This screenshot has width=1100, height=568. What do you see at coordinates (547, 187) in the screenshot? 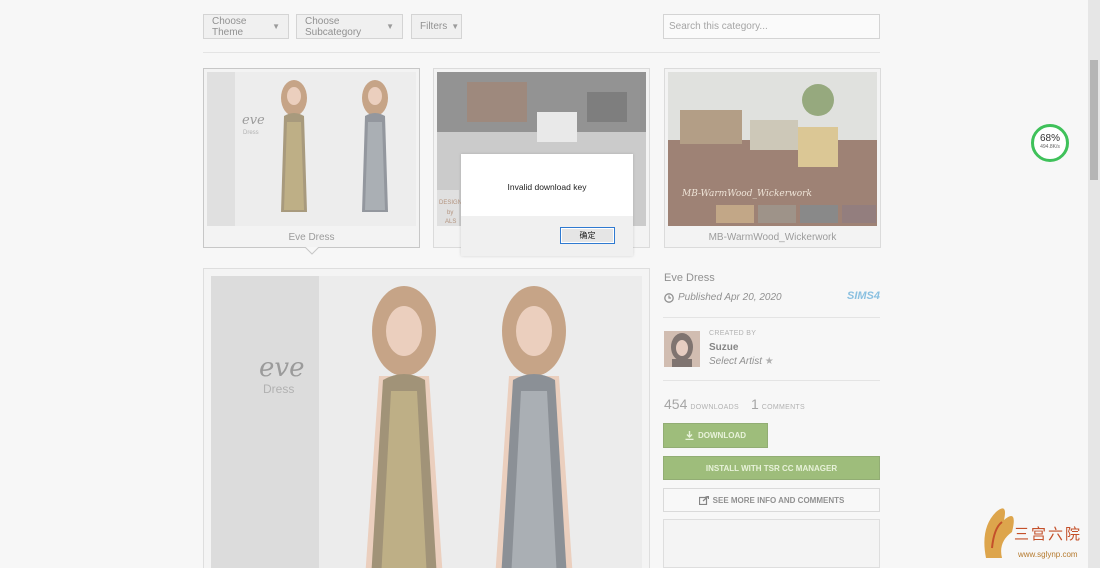
I see `dialog-message: Invalid download key` at bounding box center [547, 187].